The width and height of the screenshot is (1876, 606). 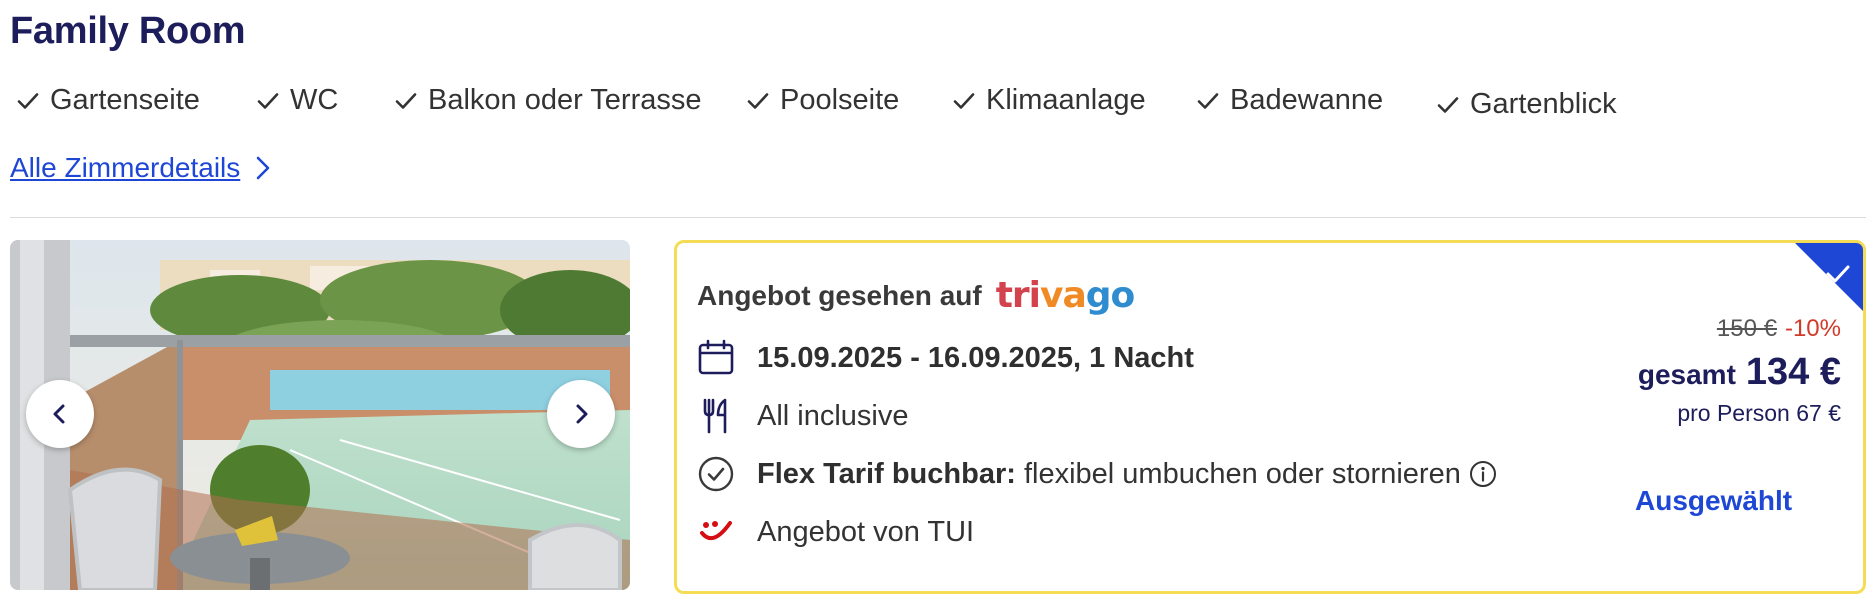 I want to click on feature-item: Klimaanlage, so click(x=1049, y=100).